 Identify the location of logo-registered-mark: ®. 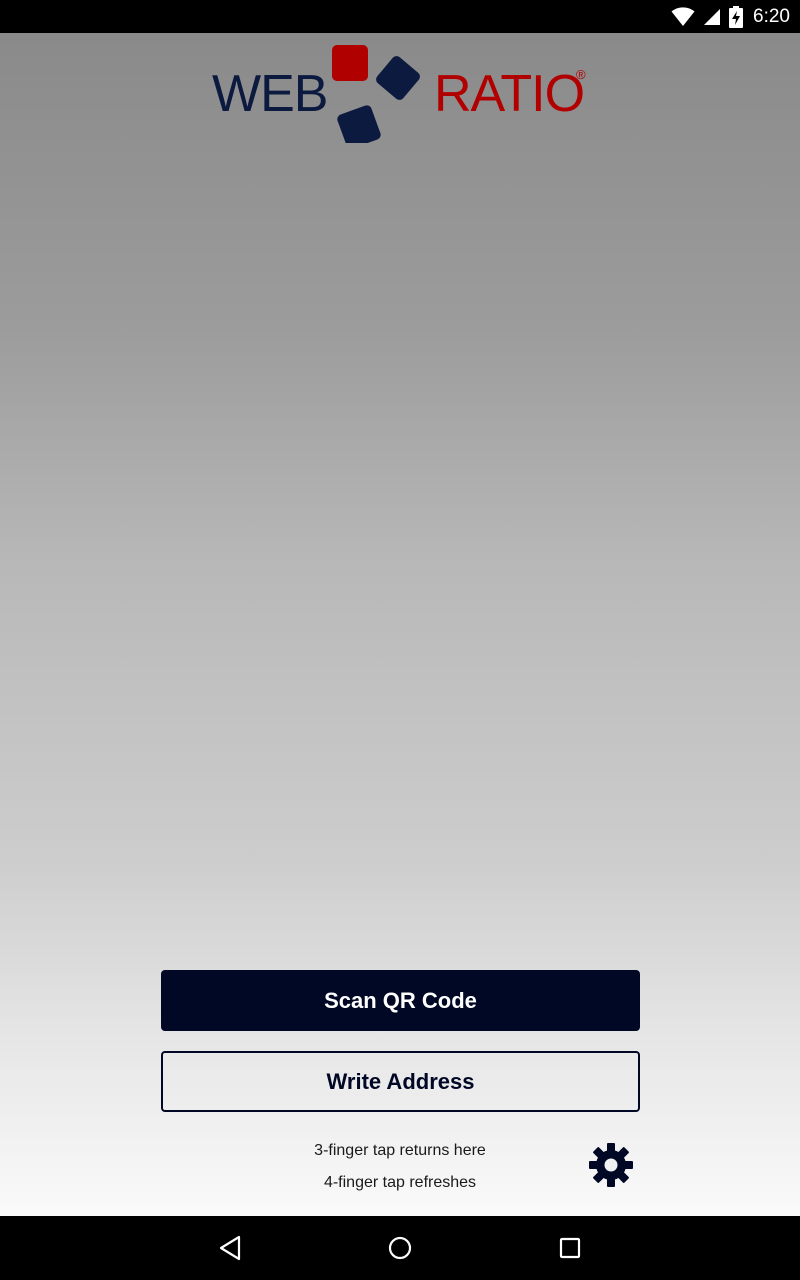
(581, 74).